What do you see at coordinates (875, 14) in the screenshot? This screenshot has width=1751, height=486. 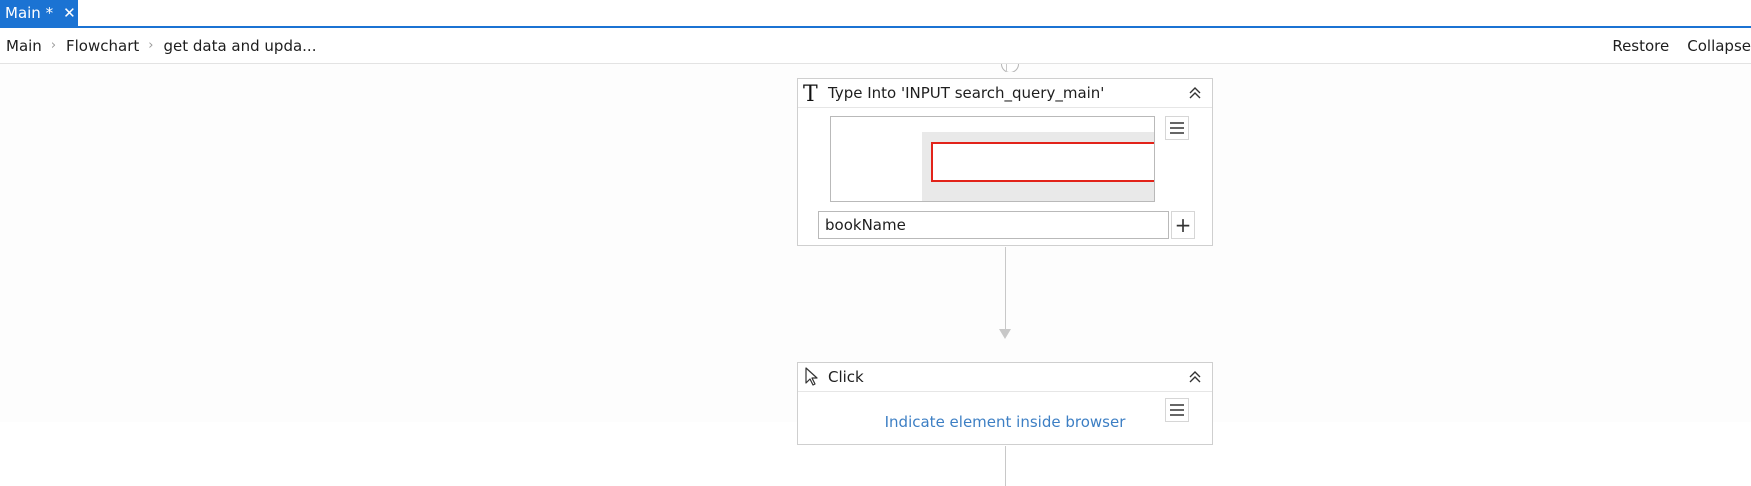 I see `document-tab-strip: Main * ✕` at bounding box center [875, 14].